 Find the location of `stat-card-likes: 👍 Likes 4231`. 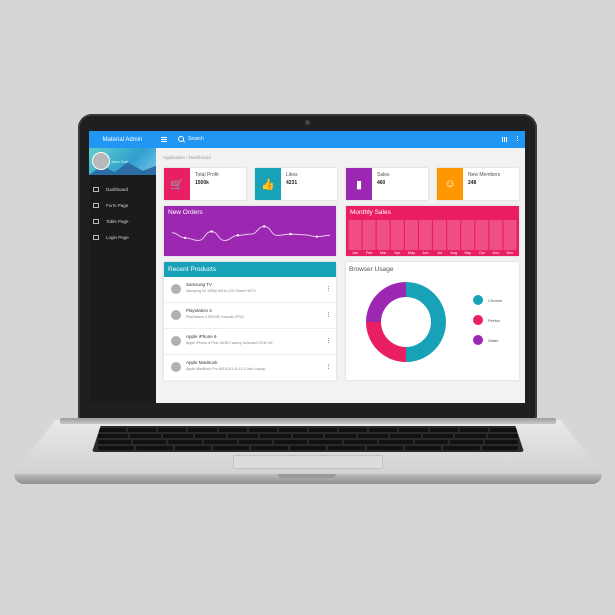

stat-card-likes: 👍 Likes 4231 is located at coordinates (296, 184).